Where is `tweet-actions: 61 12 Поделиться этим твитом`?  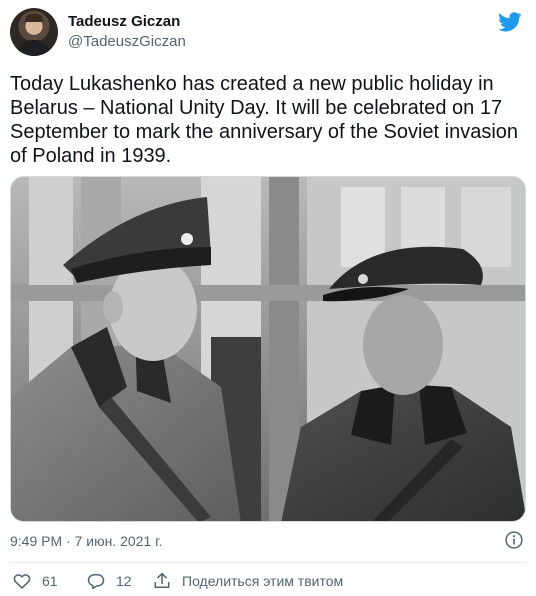
tweet-actions: 61 12 Поделиться этим твитом is located at coordinates (268, 581).